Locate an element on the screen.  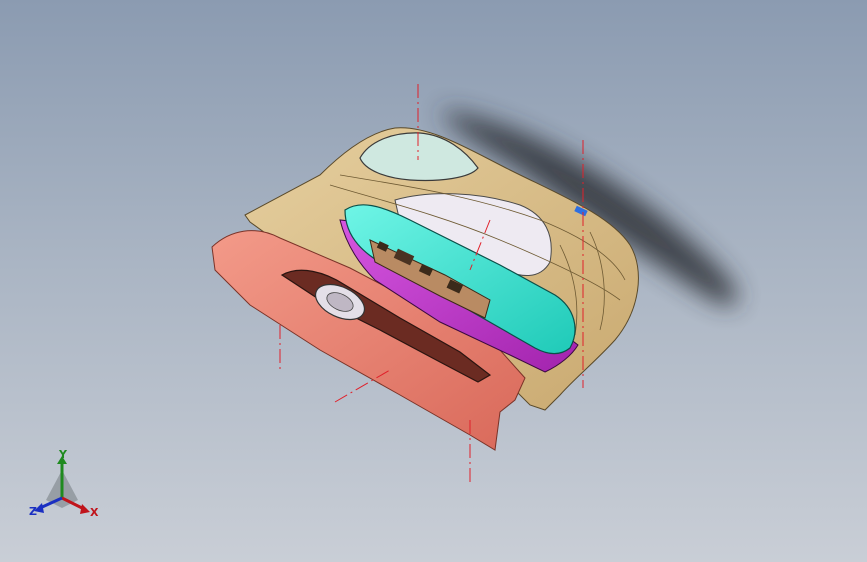
axis-triad: Y X Z is located at coordinates (64, 486).